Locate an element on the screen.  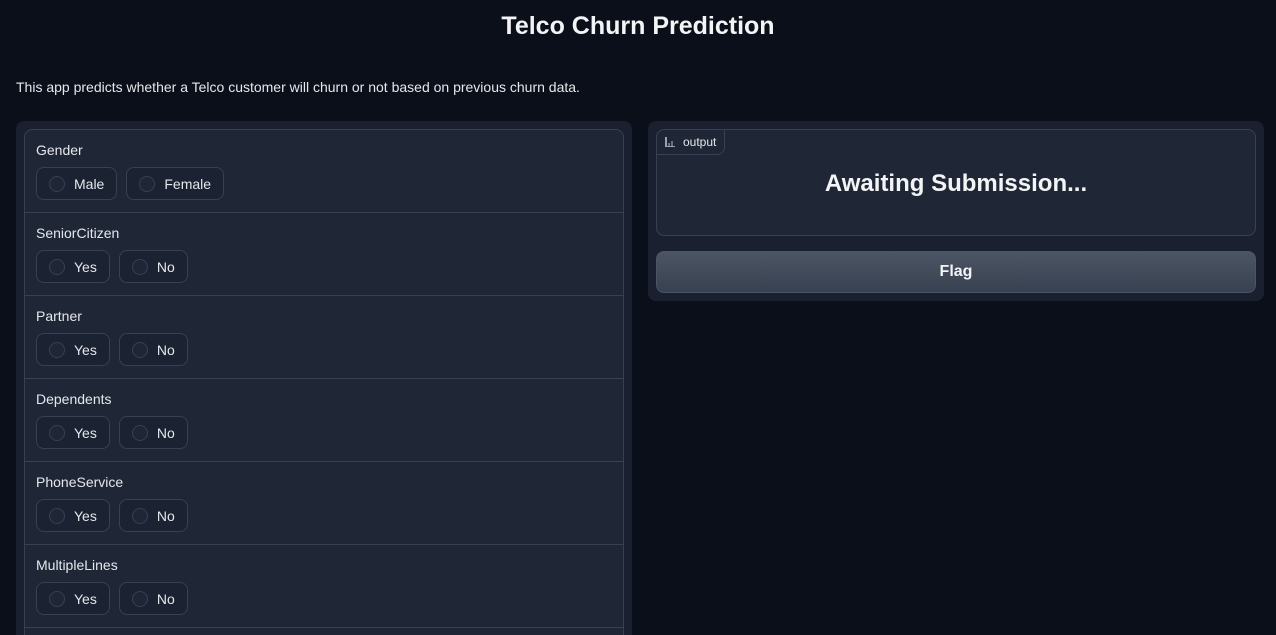
dependents-option-no: No is located at coordinates (153, 432).